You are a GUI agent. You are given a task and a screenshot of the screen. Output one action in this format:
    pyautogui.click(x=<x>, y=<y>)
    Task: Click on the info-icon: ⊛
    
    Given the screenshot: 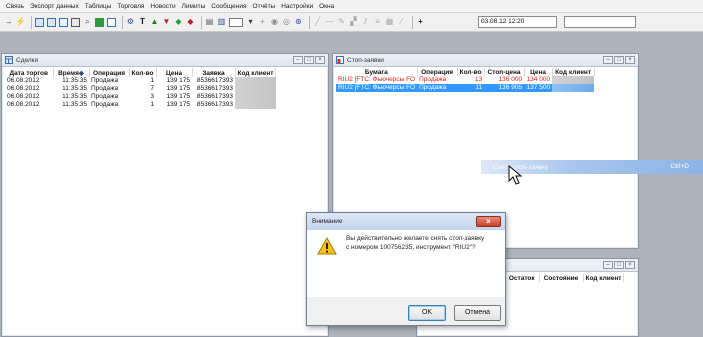 What is the action you would take?
    pyautogui.click(x=298, y=22)
    